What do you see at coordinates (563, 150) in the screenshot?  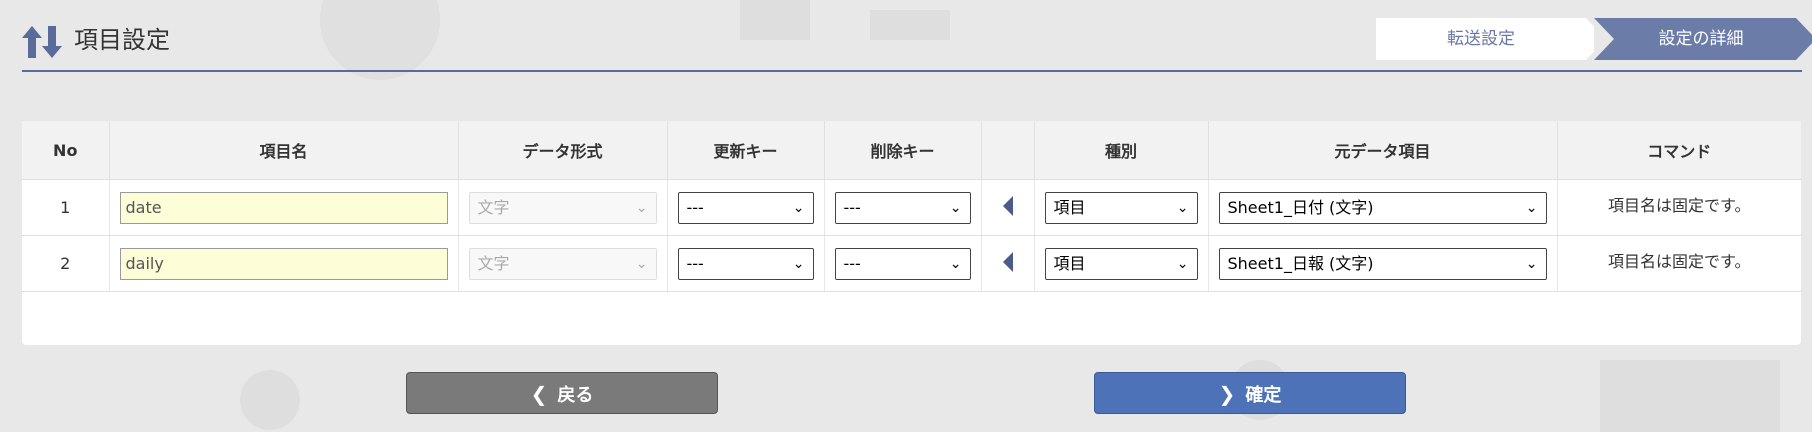 I see `column-header-data-format: データ形式` at bounding box center [563, 150].